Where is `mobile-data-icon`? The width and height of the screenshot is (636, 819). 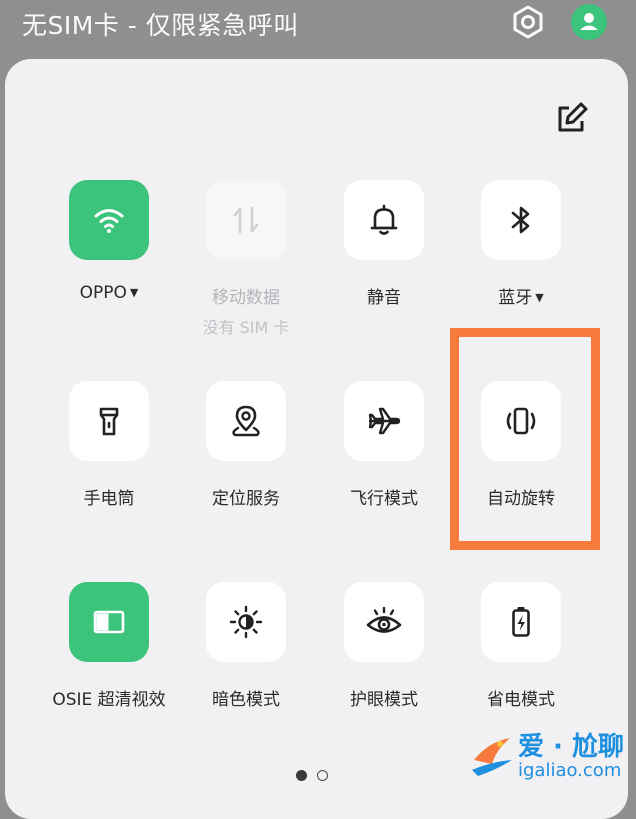
mobile-data-icon is located at coordinates (246, 220).